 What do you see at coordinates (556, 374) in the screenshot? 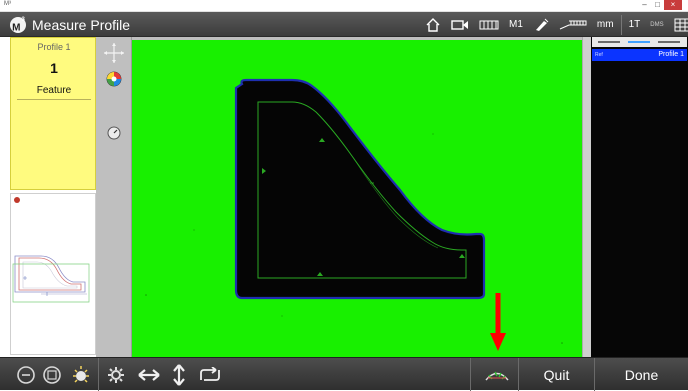
I see `quit-button: Quit` at bounding box center [556, 374].